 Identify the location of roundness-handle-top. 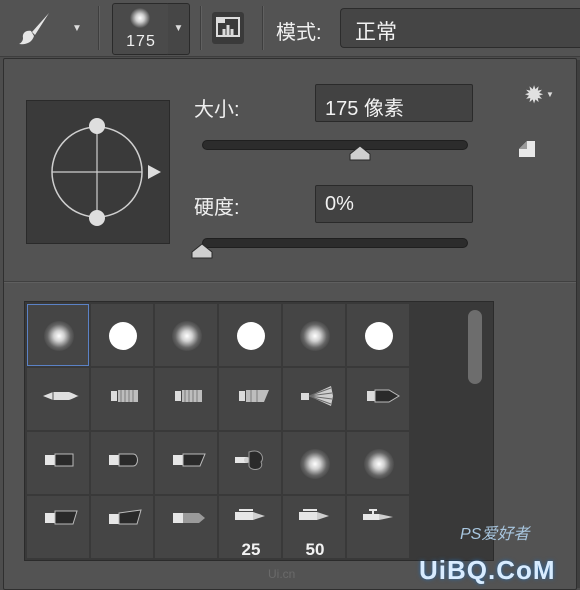
(97, 126).